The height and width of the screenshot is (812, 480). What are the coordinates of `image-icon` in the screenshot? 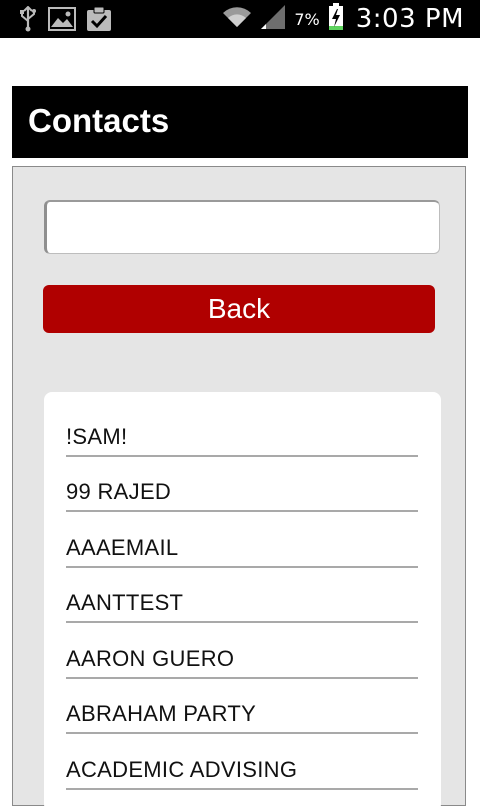 It's located at (62, 21).